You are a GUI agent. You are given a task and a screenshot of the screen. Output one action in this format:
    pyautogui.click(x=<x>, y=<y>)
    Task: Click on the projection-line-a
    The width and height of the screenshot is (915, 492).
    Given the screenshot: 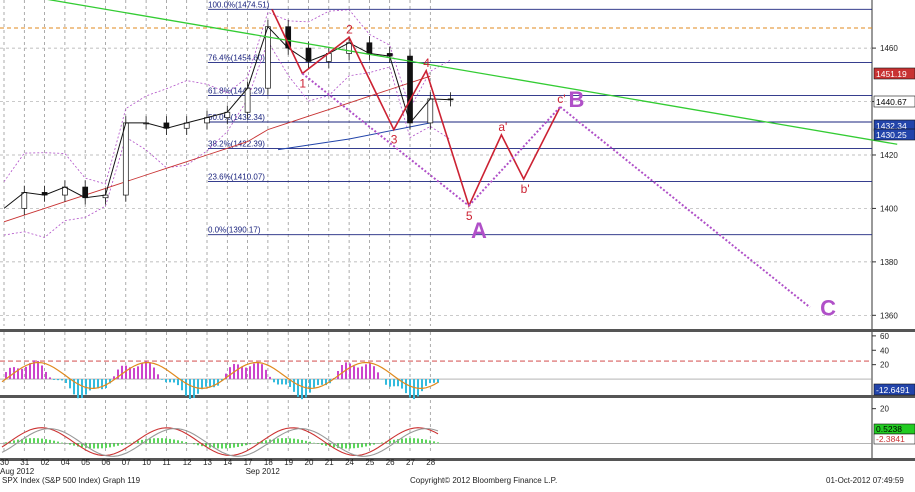 What is the action you would take?
    pyautogui.click(x=385, y=139)
    